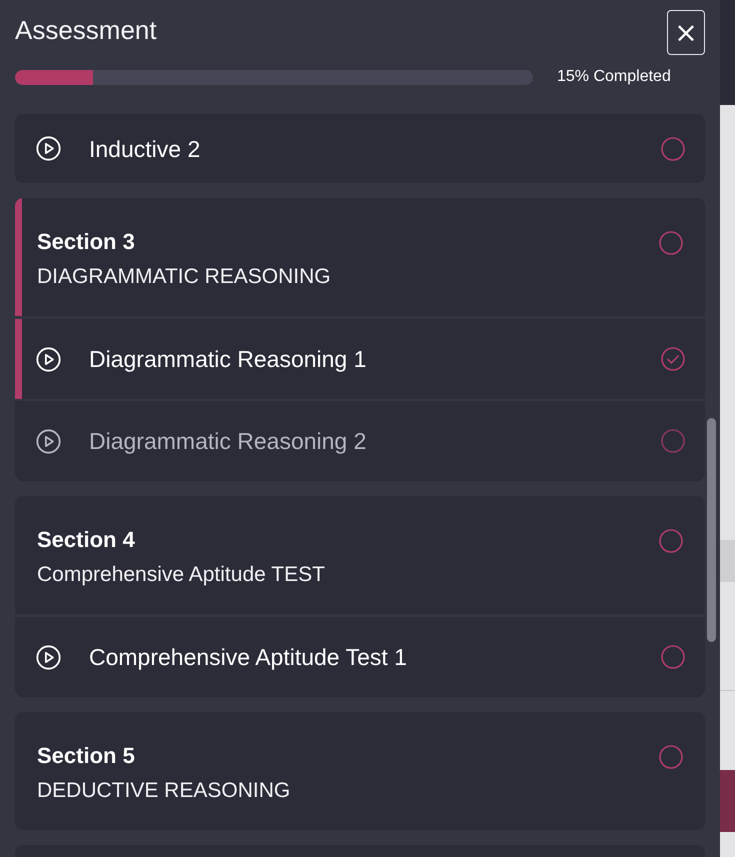 The image size is (735, 857). I want to click on section-title: Section 4, so click(86, 540).